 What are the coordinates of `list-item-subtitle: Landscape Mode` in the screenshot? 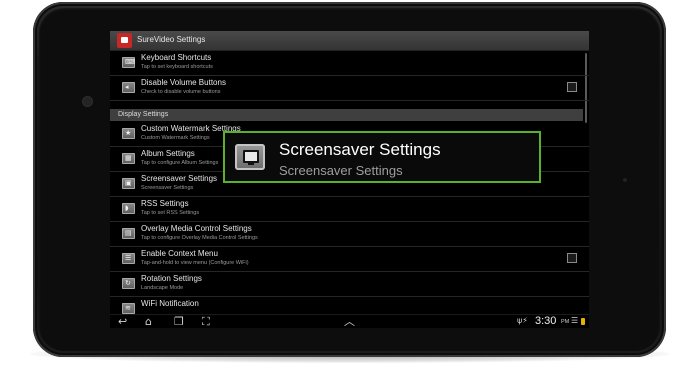 It's located at (162, 288).